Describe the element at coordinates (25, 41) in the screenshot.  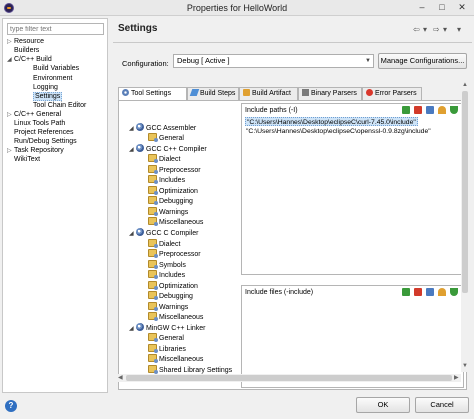
I see `nav-item-resource: ▷ Resource` at that location.